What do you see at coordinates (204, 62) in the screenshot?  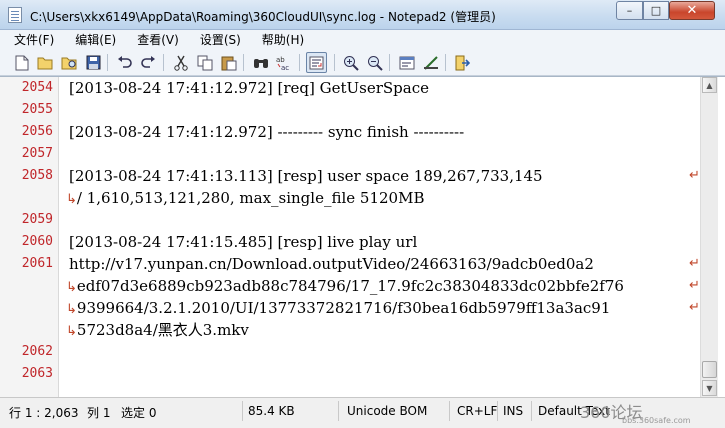 I see `copy-icon` at bounding box center [204, 62].